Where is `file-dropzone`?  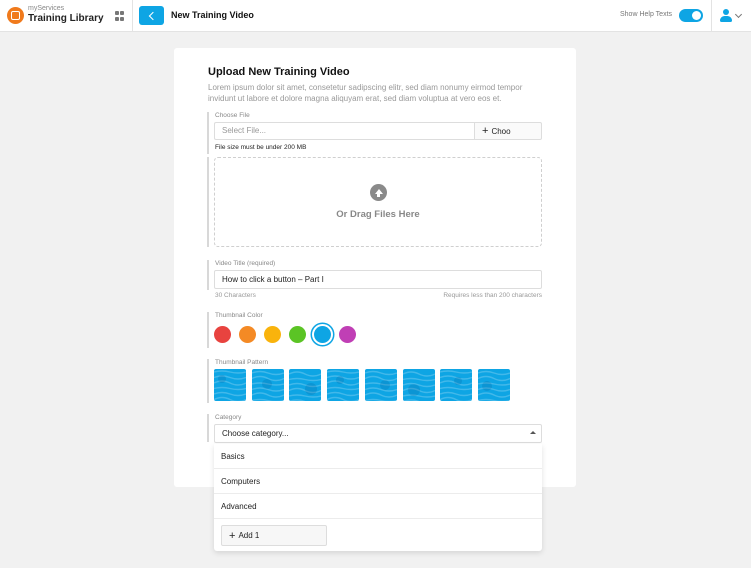 file-dropzone is located at coordinates (378, 202).